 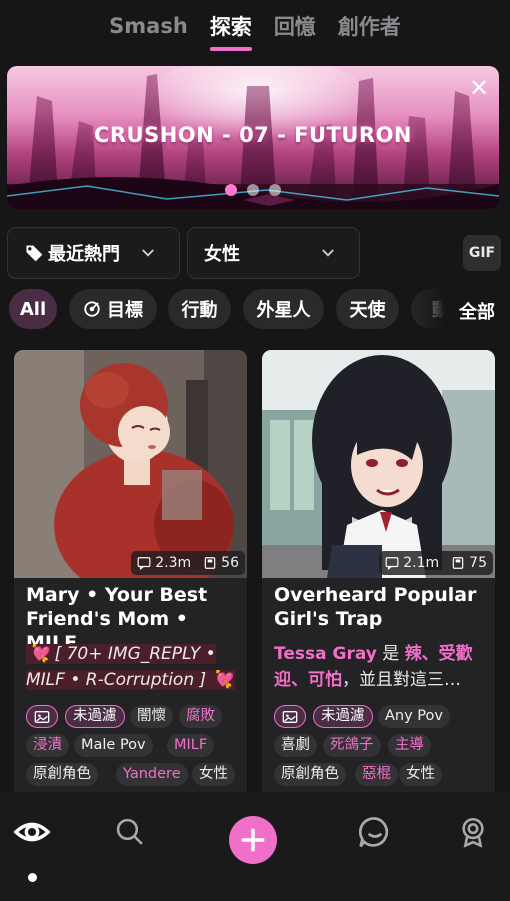 I want to click on card-stats: 2.1m 75, so click(x=436, y=563).